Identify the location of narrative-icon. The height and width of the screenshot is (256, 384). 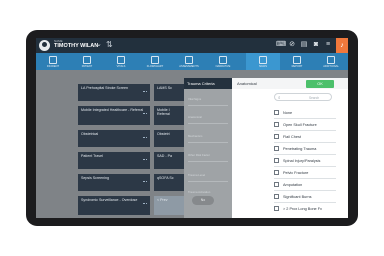
(223, 60).